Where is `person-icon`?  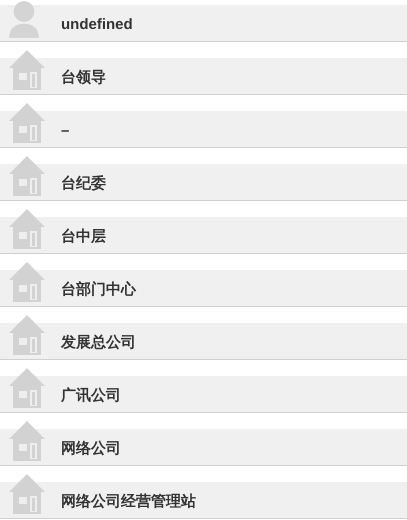 person-icon is located at coordinates (24, 19).